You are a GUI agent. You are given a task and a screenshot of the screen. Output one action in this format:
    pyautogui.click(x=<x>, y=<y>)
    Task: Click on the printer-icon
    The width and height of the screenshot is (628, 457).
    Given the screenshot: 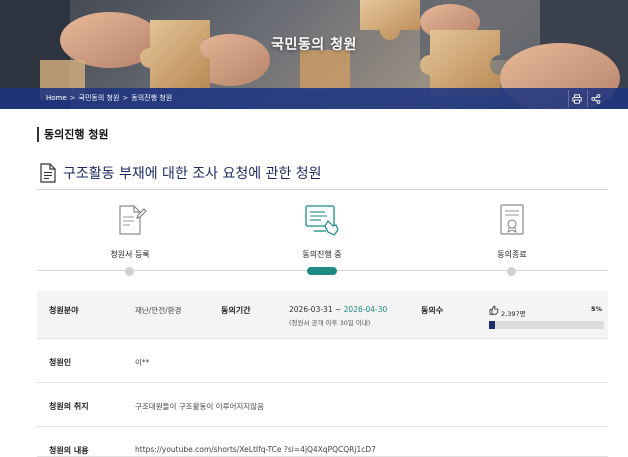 What is the action you would take?
    pyautogui.click(x=577, y=98)
    